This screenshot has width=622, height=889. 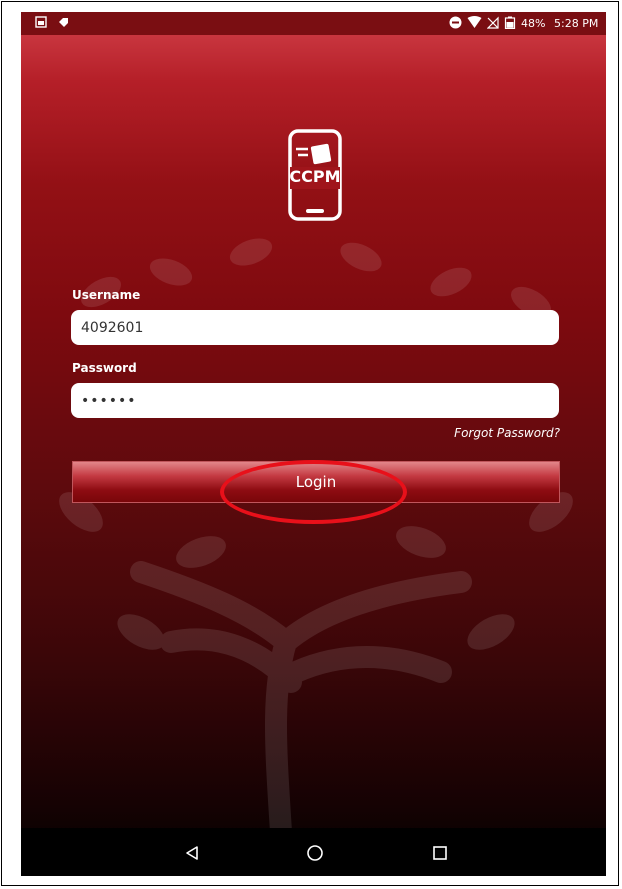 I want to click on password-value: ••••••, so click(x=109, y=400).